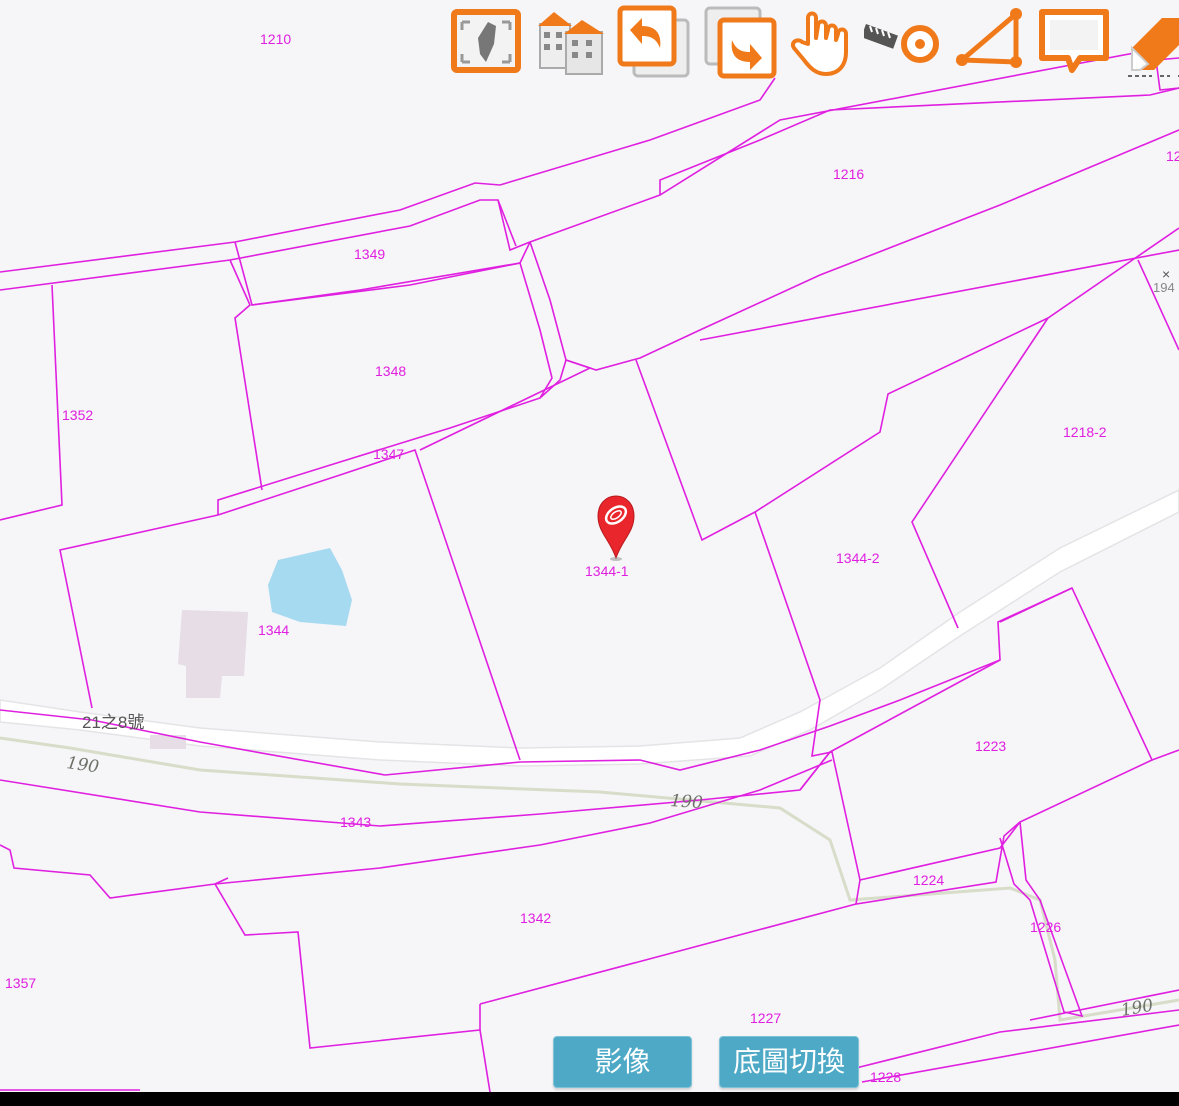 The width and height of the screenshot is (1179, 1106). What do you see at coordinates (858, 558) in the screenshot?
I see `parcel-label: 1344-2` at bounding box center [858, 558].